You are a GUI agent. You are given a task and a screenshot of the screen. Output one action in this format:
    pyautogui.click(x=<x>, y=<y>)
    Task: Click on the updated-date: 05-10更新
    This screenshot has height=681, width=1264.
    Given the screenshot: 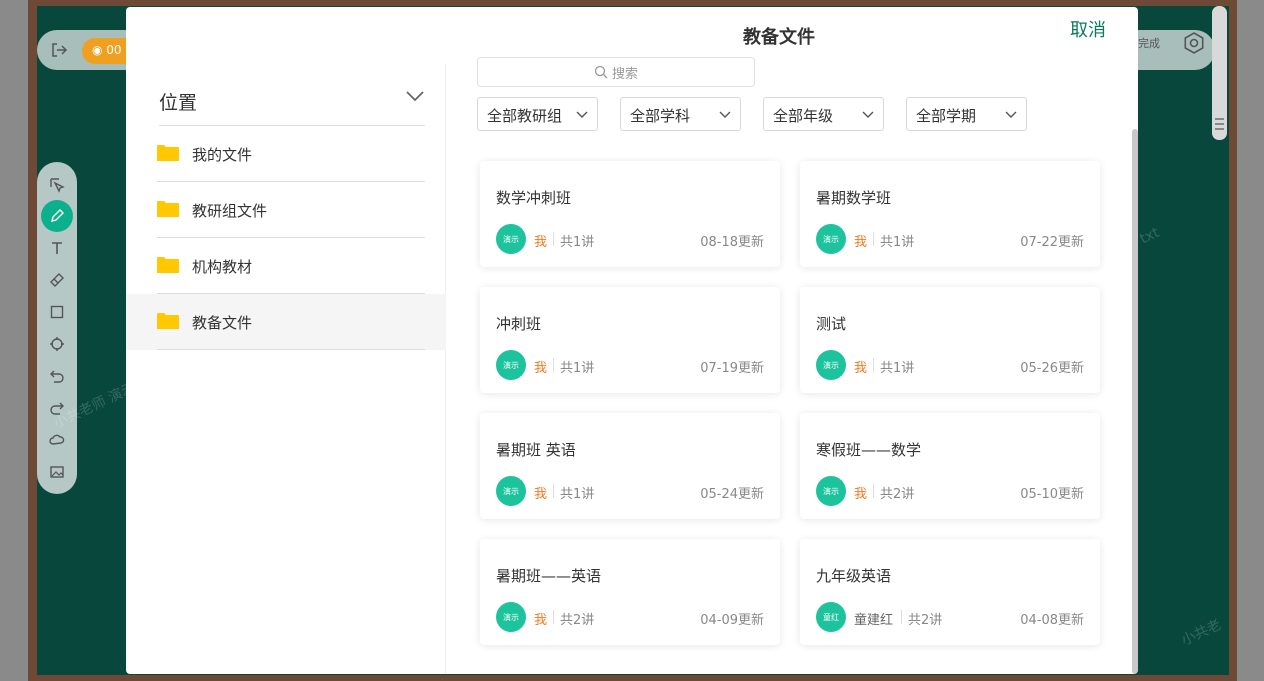 What is the action you would take?
    pyautogui.click(x=1052, y=494)
    